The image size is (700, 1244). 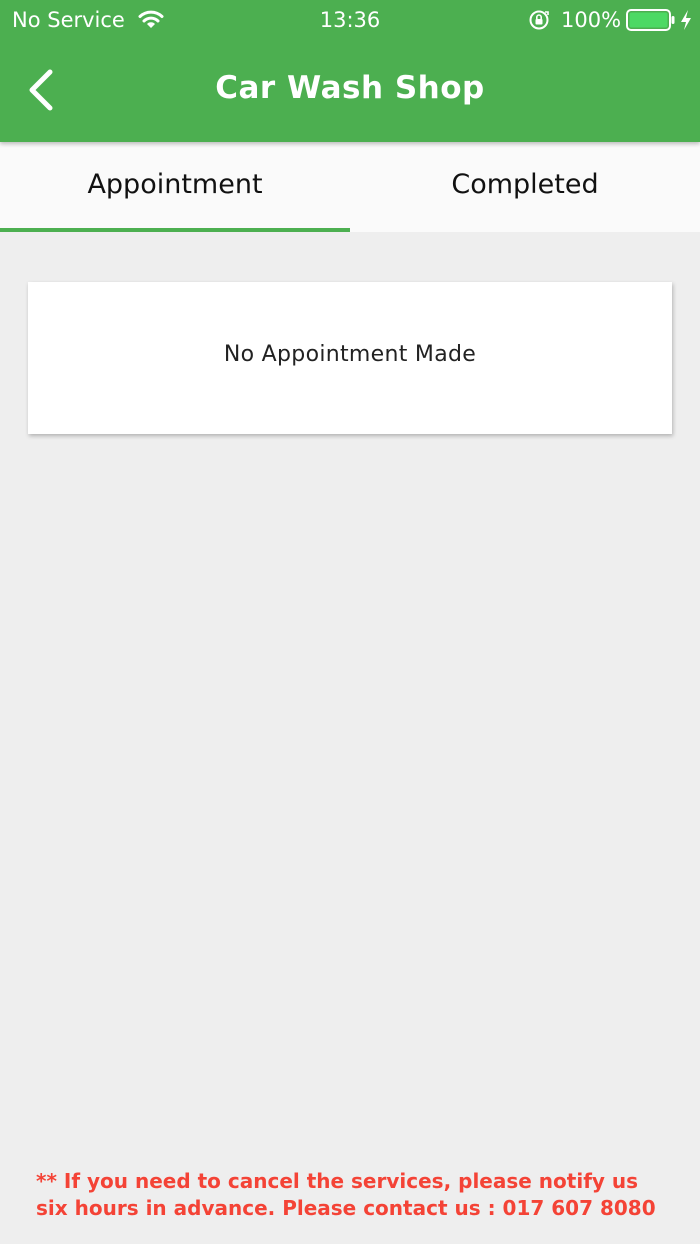 I want to click on chevron-left-icon, so click(x=41, y=90).